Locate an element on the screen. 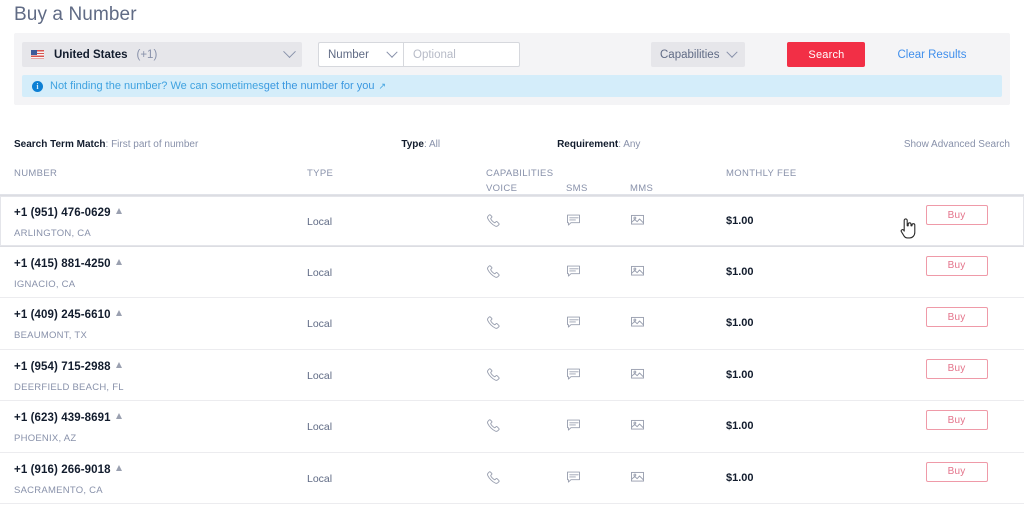  capabilities-filter-button: Capabilities is located at coordinates (698, 54).